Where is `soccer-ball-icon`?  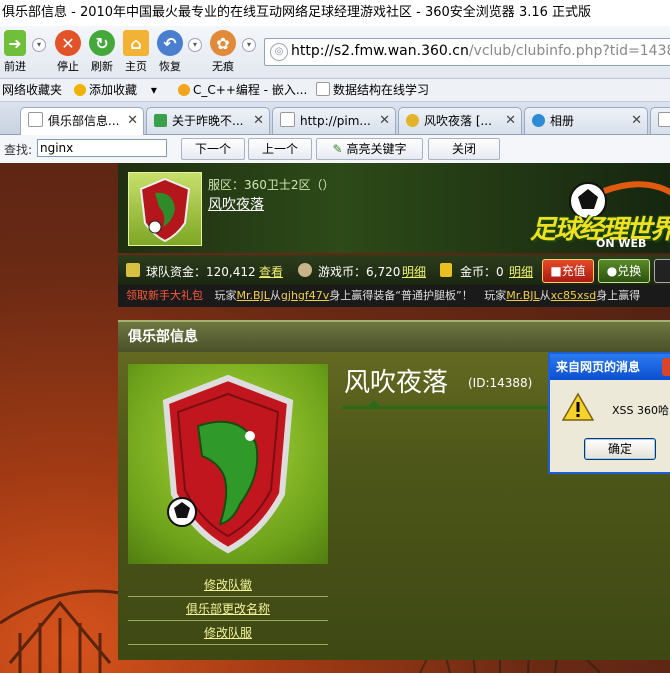 soccer-ball-icon is located at coordinates (662, 271).